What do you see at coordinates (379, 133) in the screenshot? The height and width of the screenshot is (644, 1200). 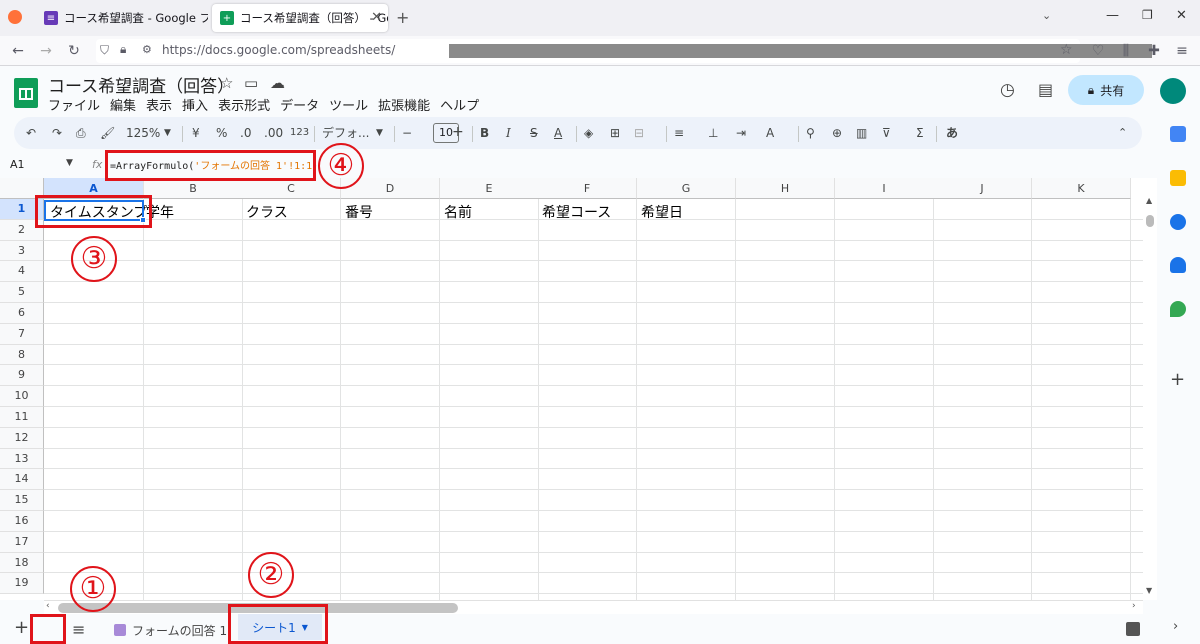 I see `font-caret-icon: ▼` at bounding box center [379, 133].